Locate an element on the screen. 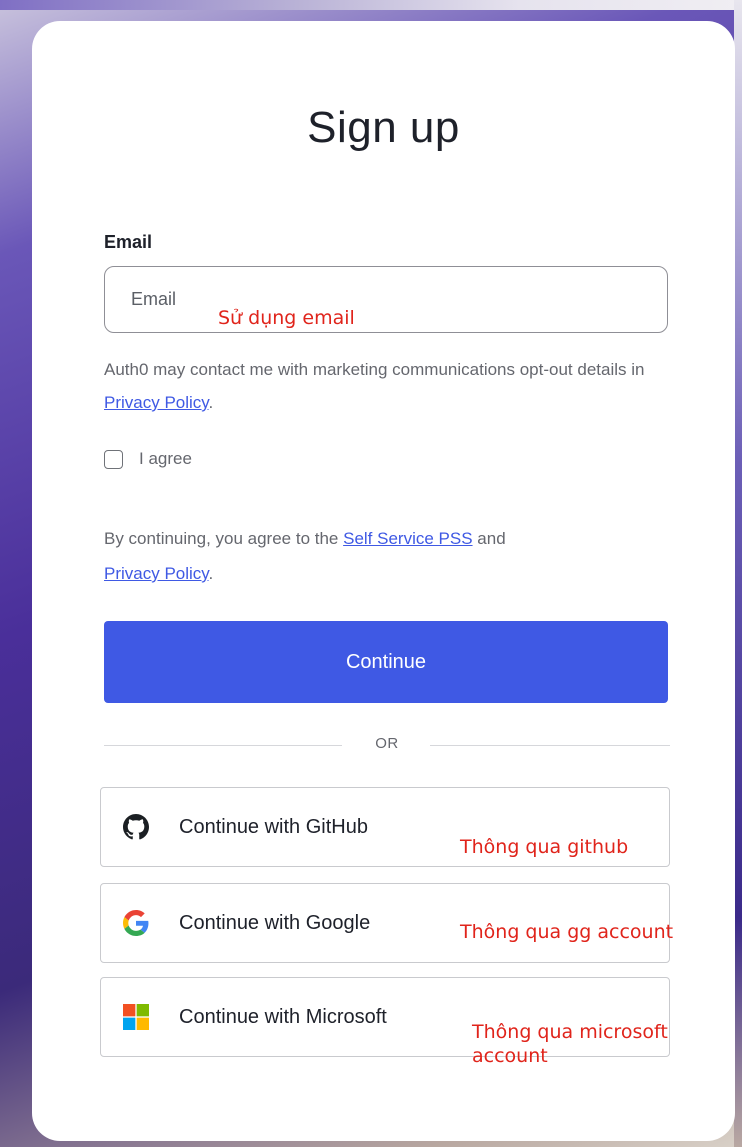  background-right-strip is located at coordinates (738, 573).